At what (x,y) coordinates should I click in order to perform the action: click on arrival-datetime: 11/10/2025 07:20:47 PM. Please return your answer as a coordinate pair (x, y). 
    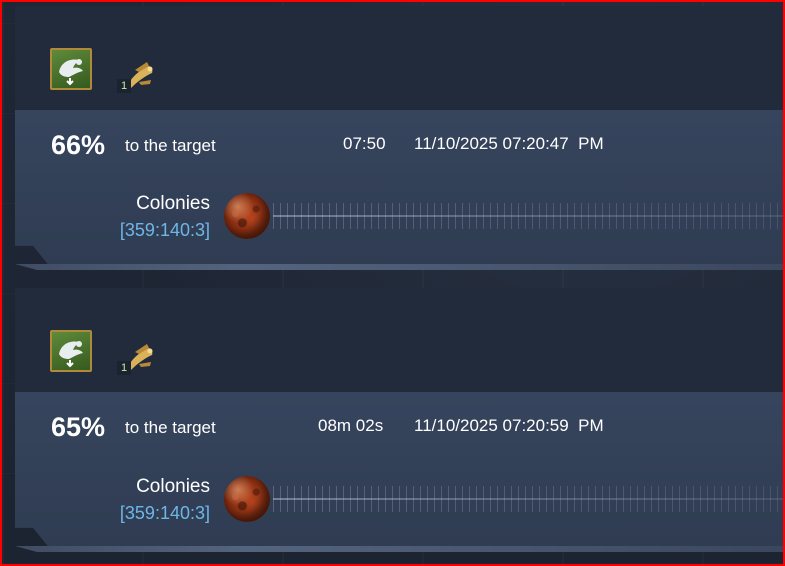
    Looking at the image, I should click on (509, 143).